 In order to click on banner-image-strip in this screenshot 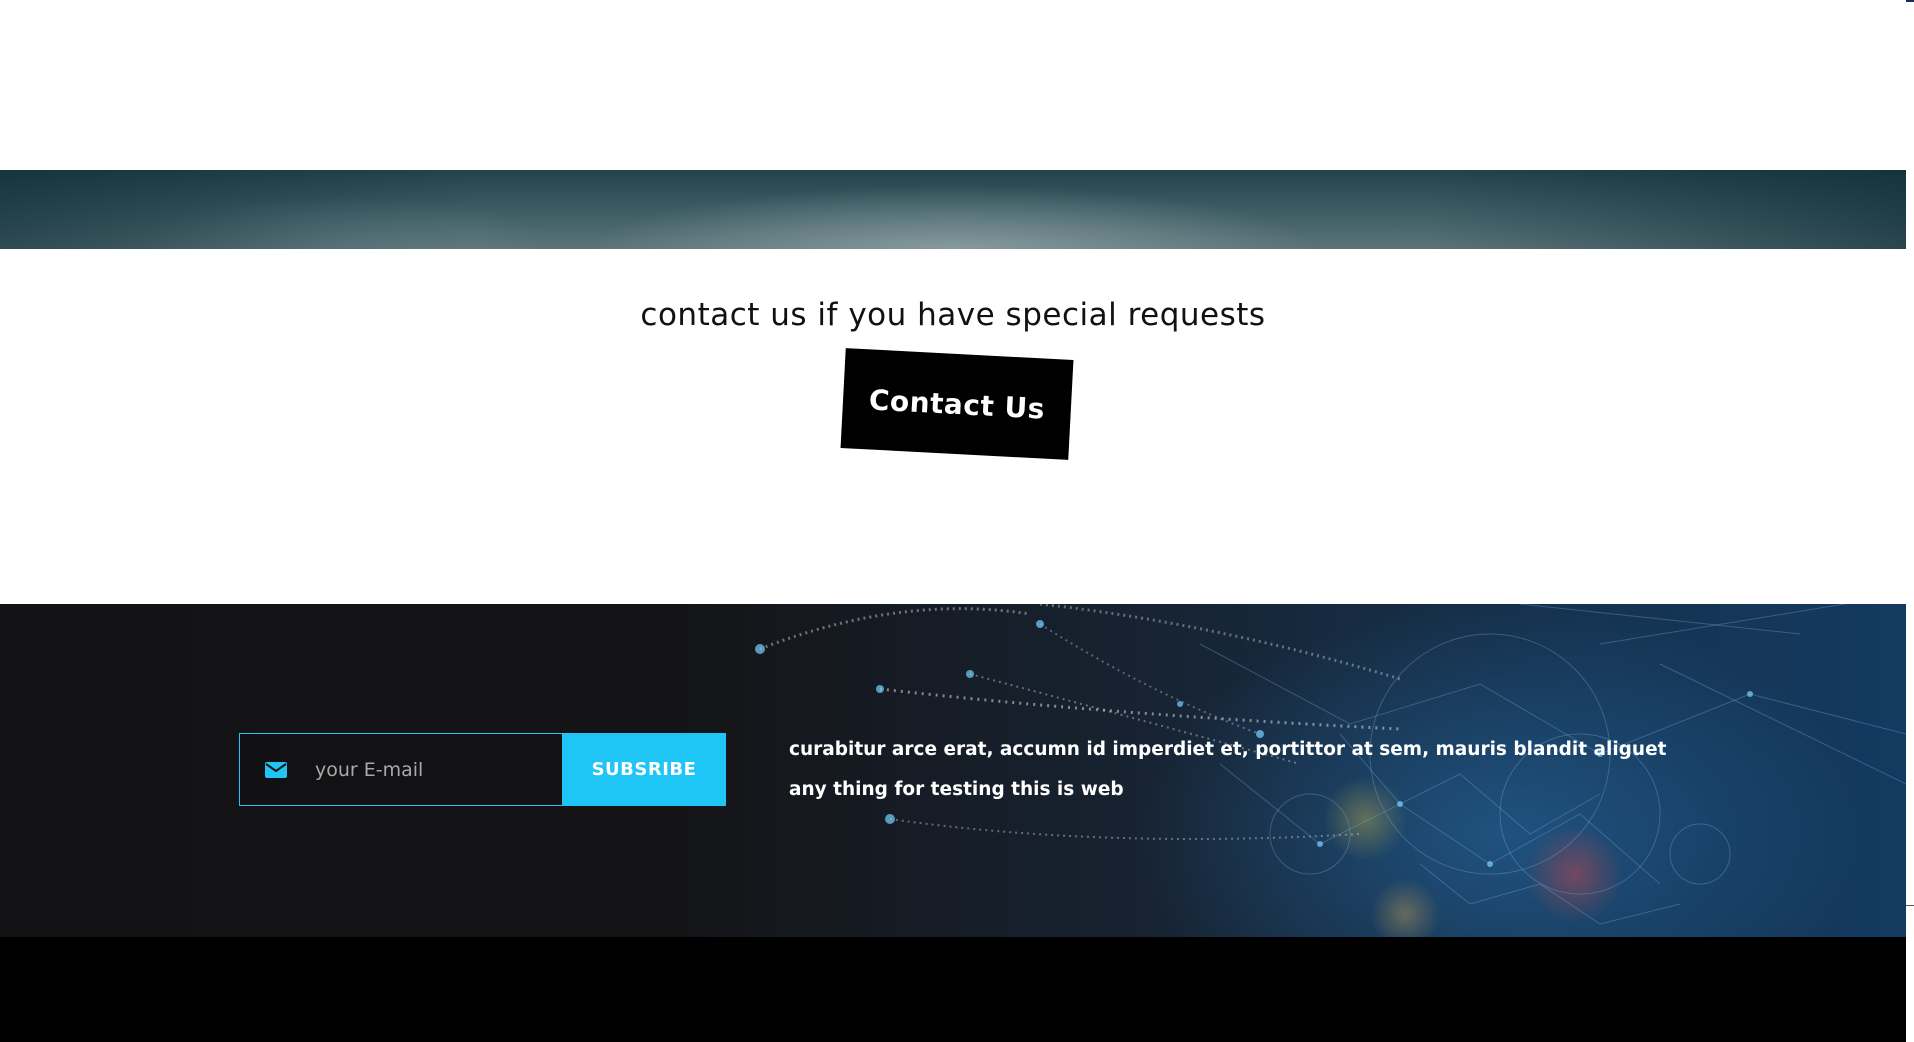, I will do `click(953, 209)`.